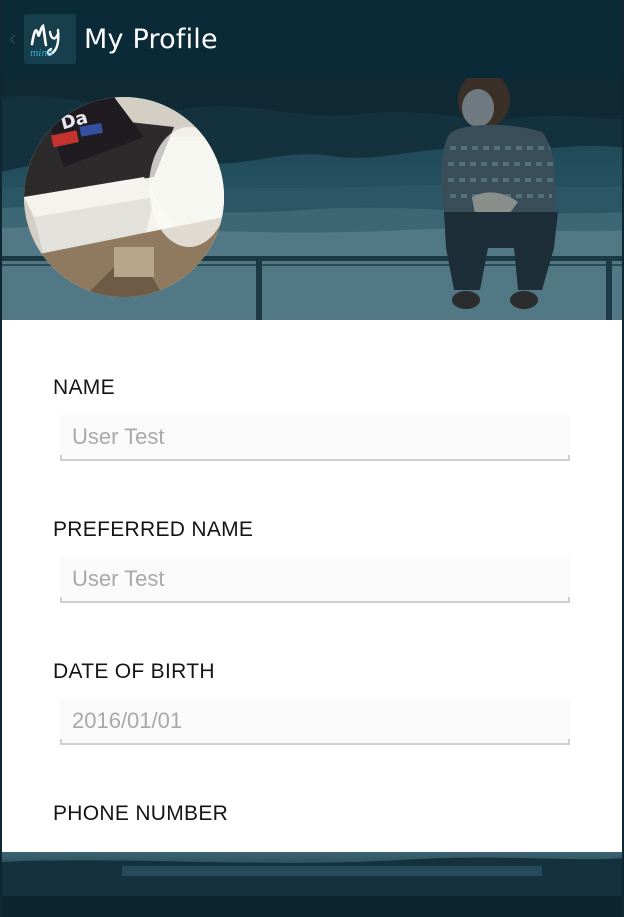  I want to click on profile-photo: Da, so click(124, 197).